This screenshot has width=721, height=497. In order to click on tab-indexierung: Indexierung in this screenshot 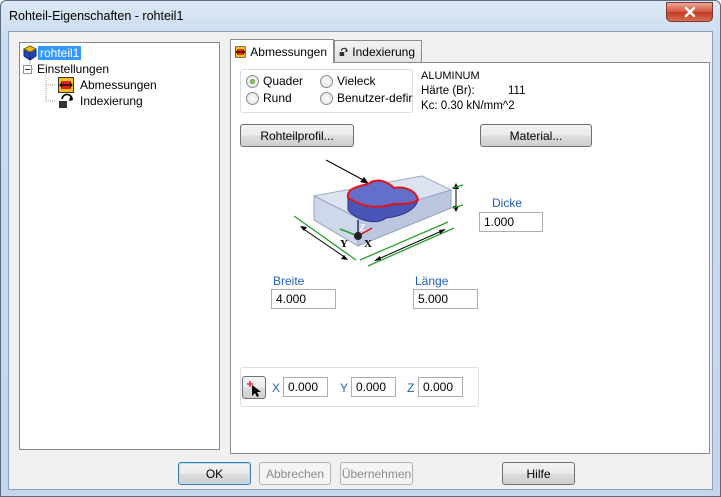, I will do `click(378, 51)`.